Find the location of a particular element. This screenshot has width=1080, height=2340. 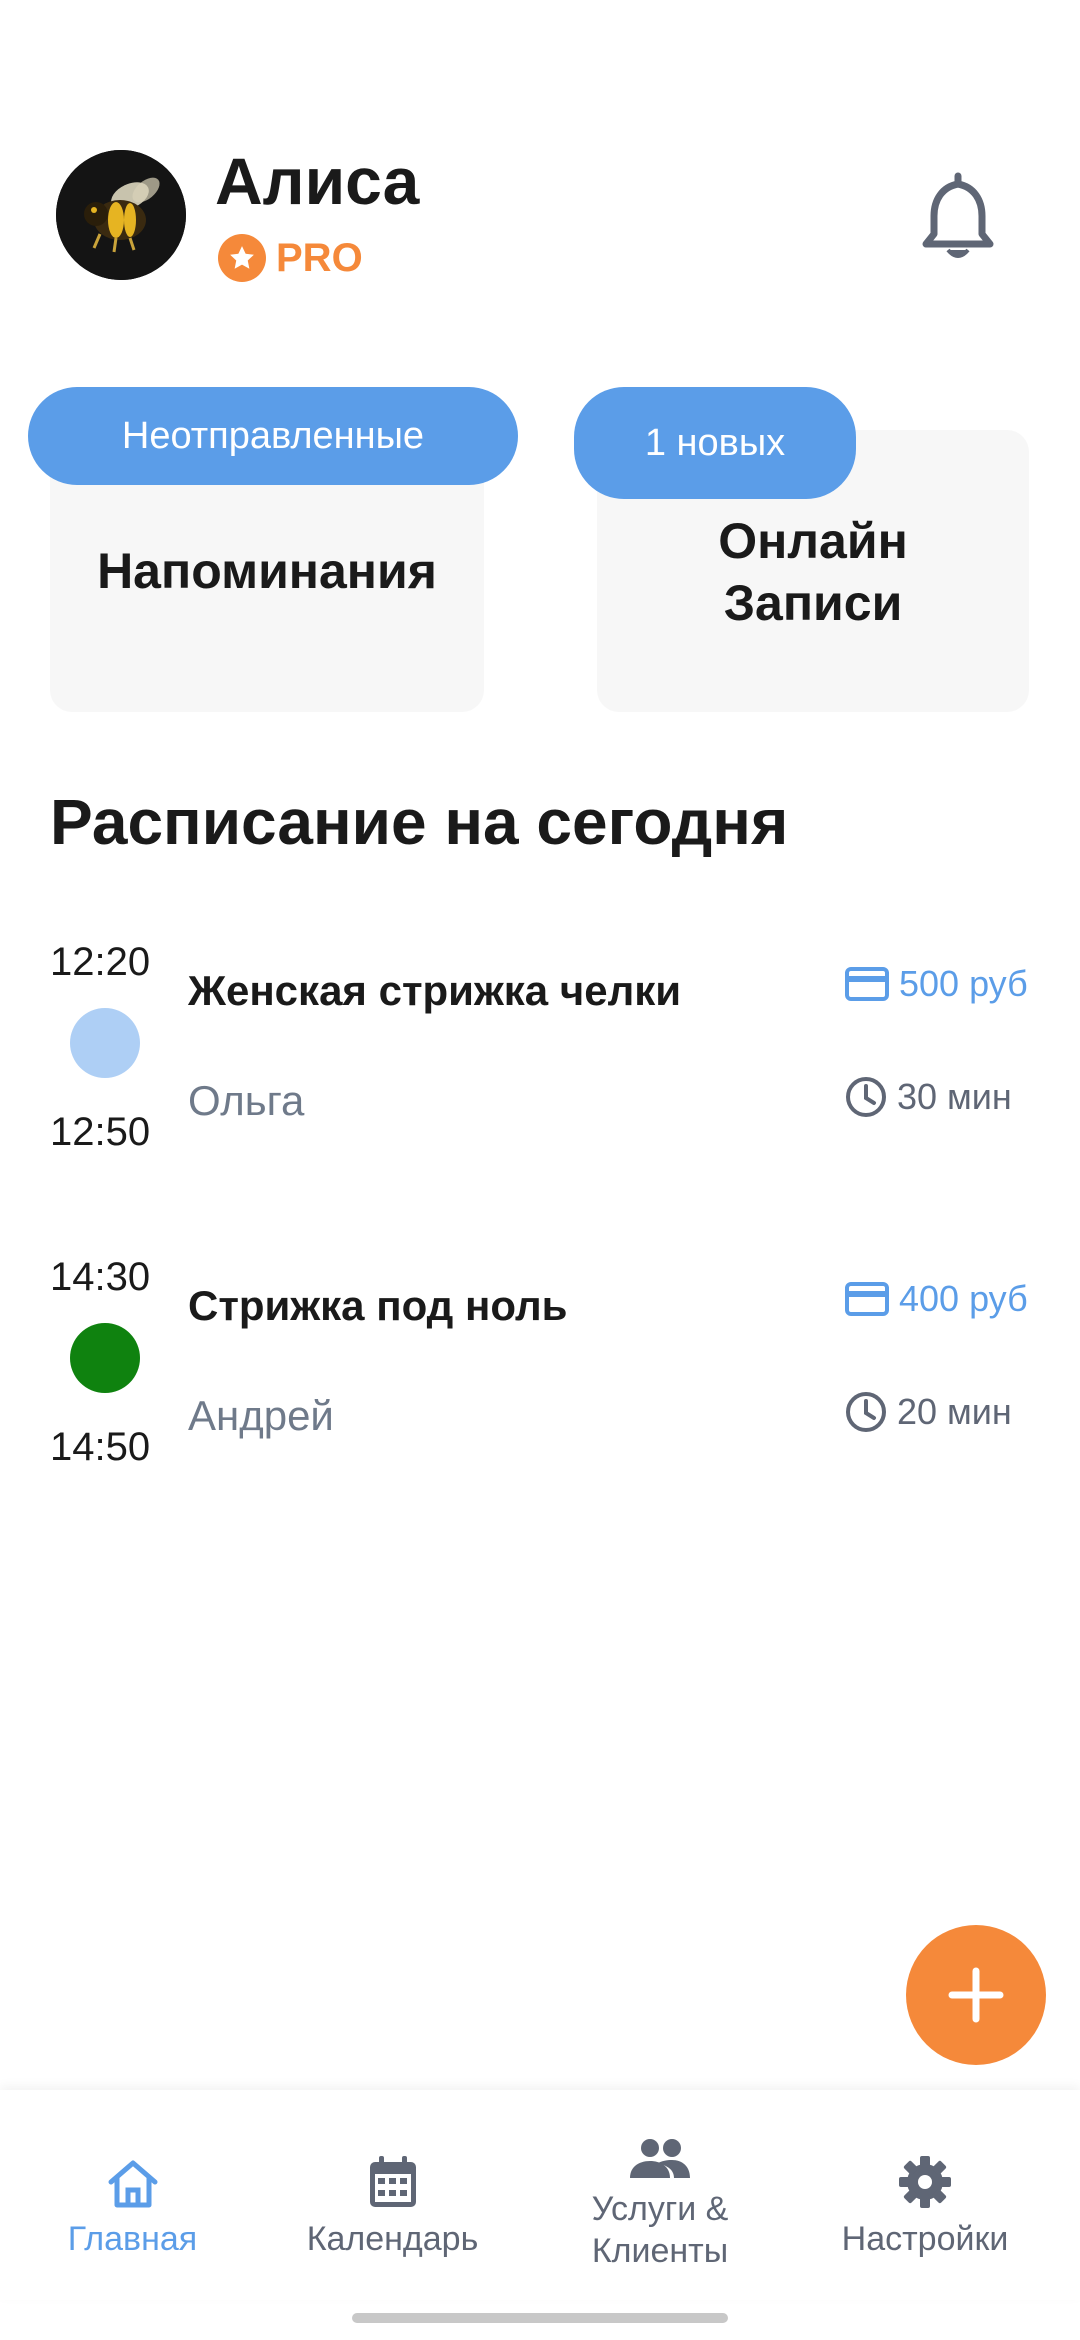

nav-home: Главная is located at coordinates (132, 2195).